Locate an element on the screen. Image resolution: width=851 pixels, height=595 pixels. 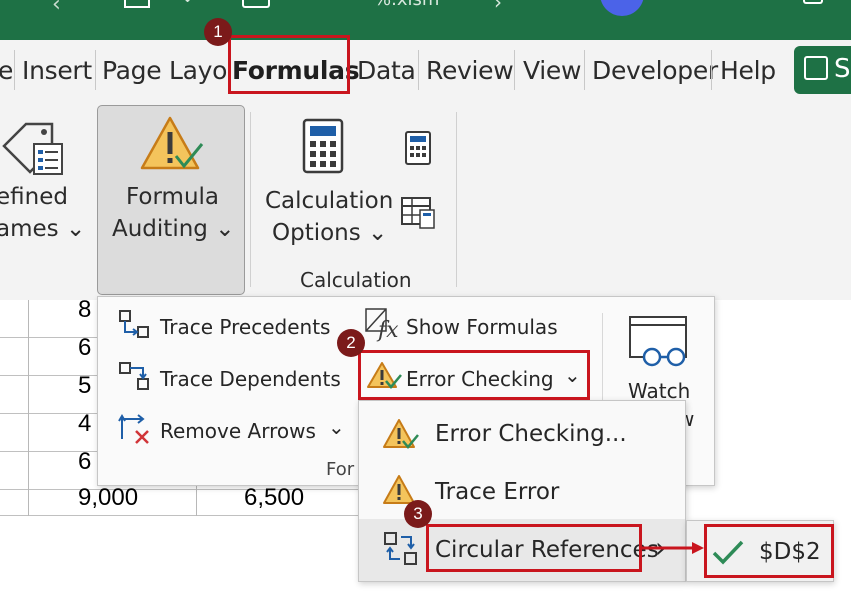
share-icon is located at coordinates (816, 68).